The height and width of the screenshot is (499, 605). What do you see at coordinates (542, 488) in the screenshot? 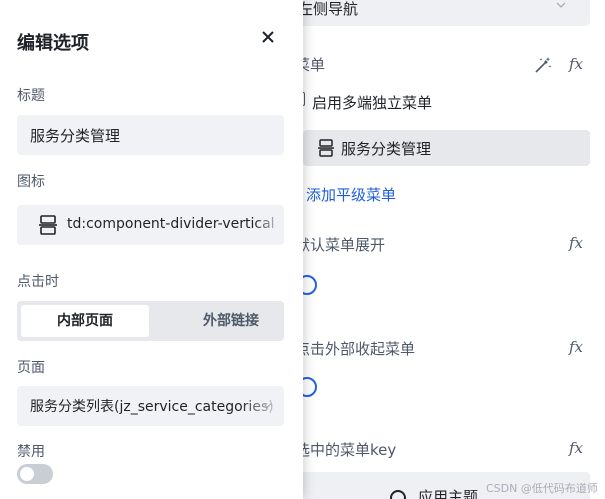
I see `watermark: CSDN @低代码布道师` at bounding box center [542, 488].